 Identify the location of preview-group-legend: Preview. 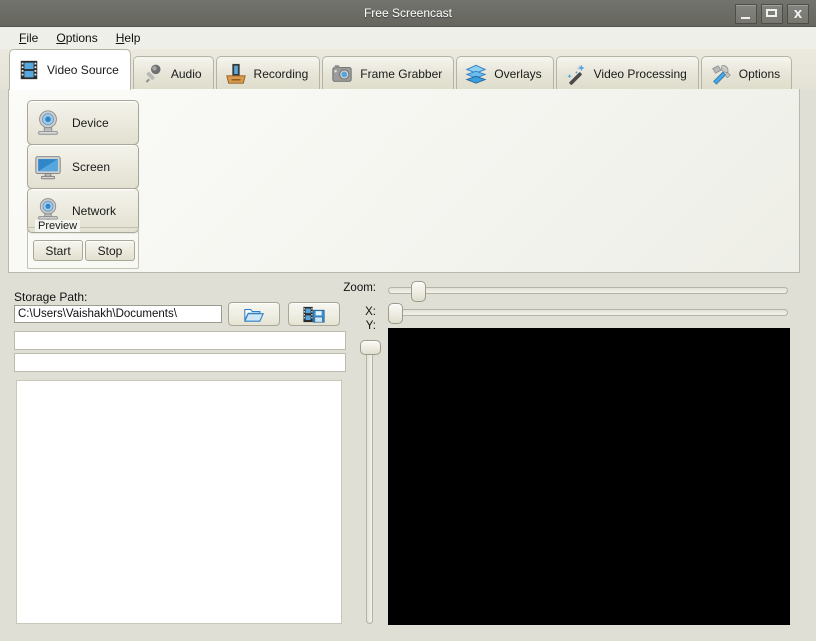
(58, 226).